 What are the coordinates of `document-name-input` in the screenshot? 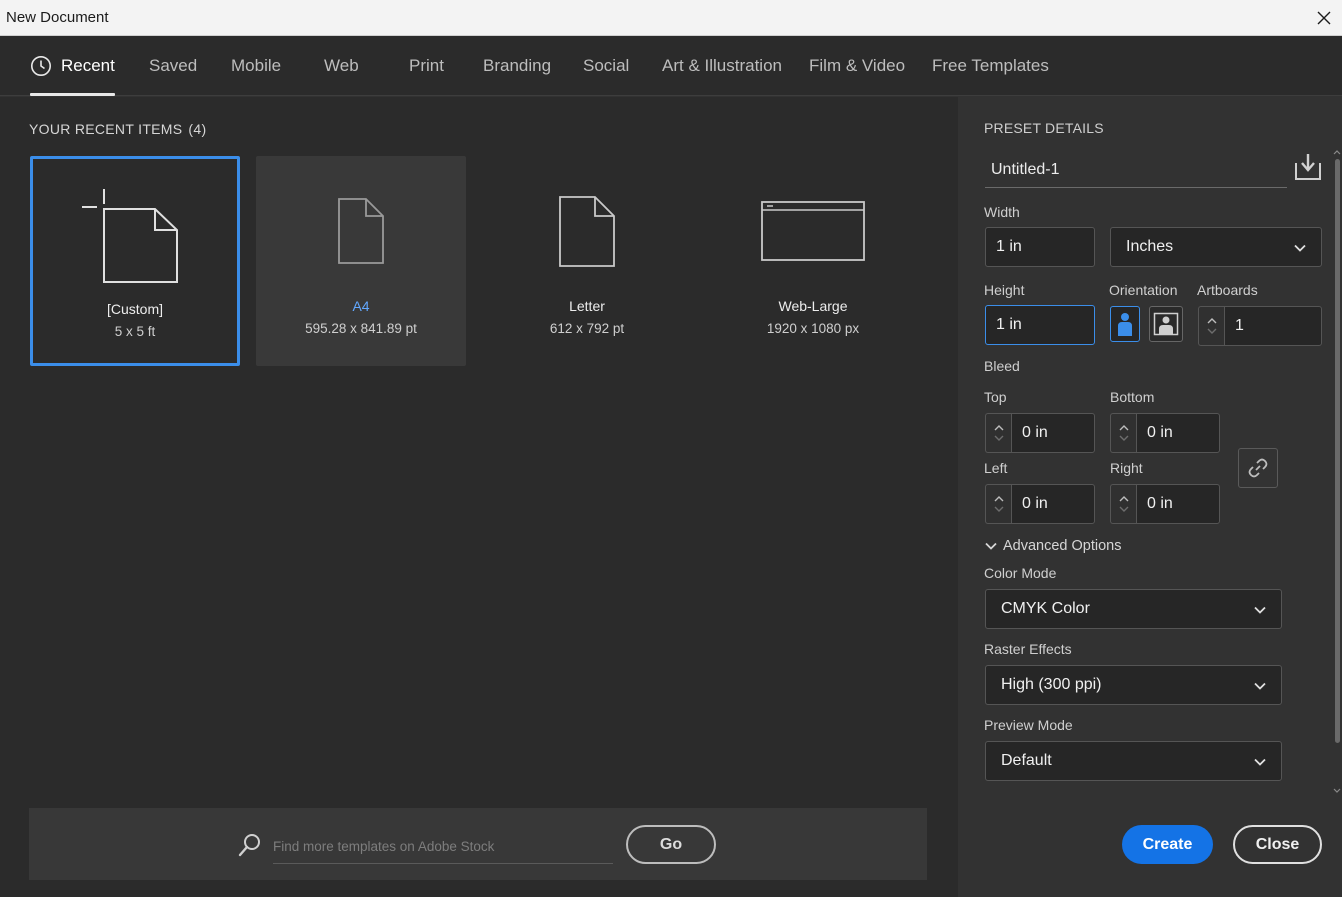 It's located at (1136, 170).